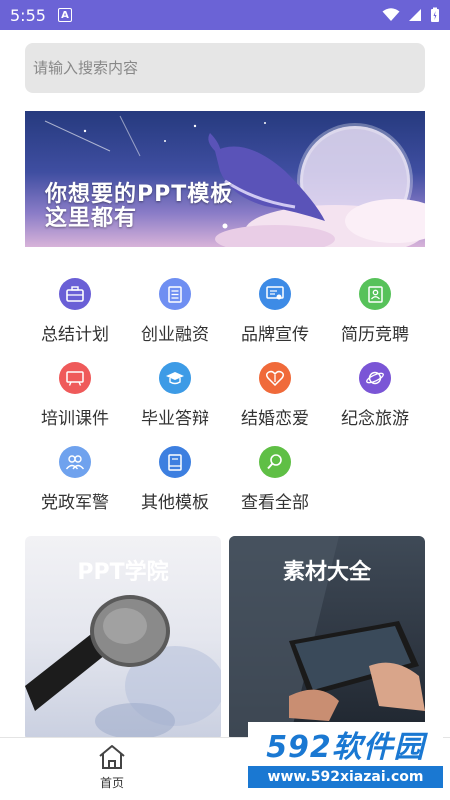 This screenshot has width=450, height=800. What do you see at coordinates (91, 218) in the screenshot?
I see `banner-line-2: 这里都有` at bounding box center [91, 218].